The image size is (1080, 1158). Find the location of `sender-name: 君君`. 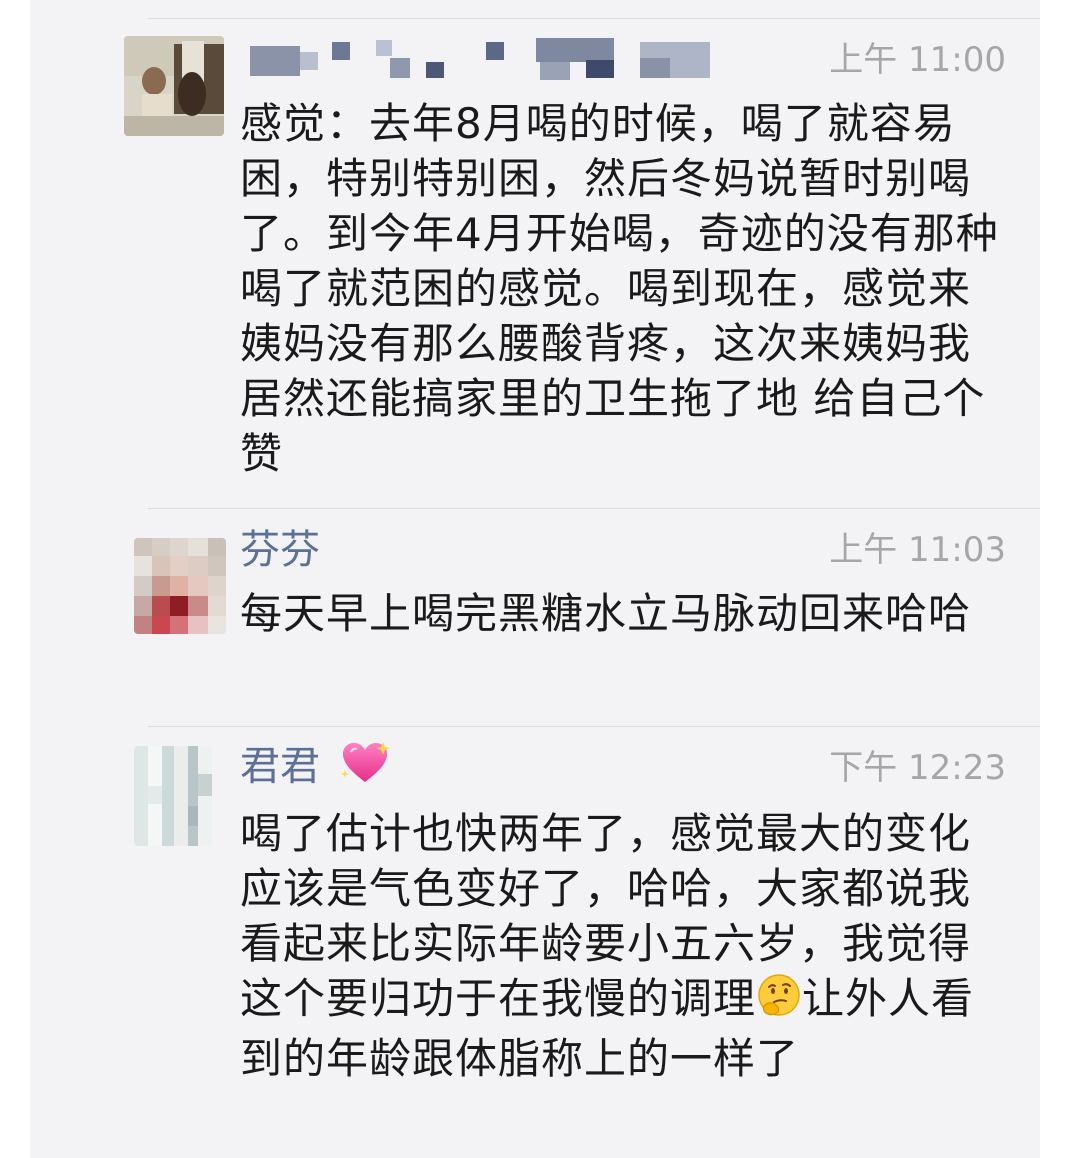

sender-name: 君君 is located at coordinates (315, 768).